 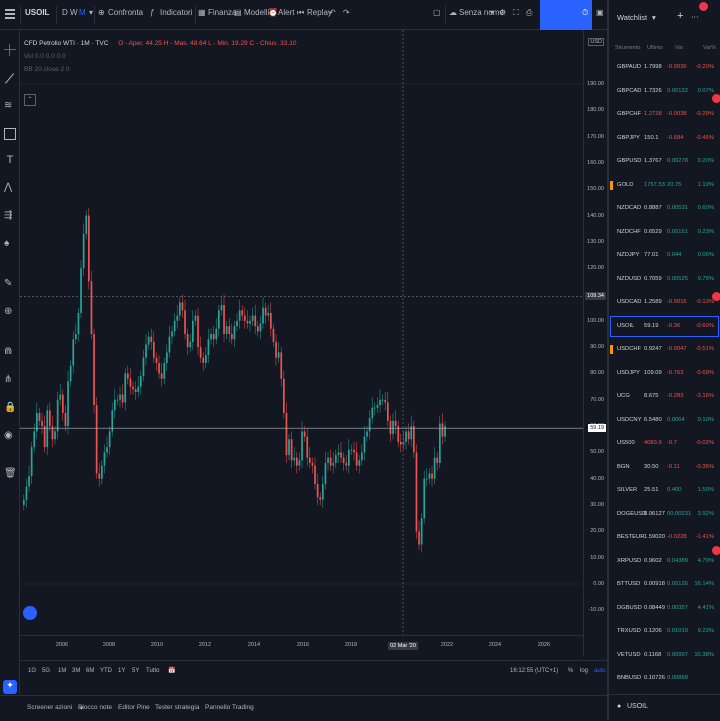 I want to click on goto-date-icon: 📅, so click(x=171, y=670).